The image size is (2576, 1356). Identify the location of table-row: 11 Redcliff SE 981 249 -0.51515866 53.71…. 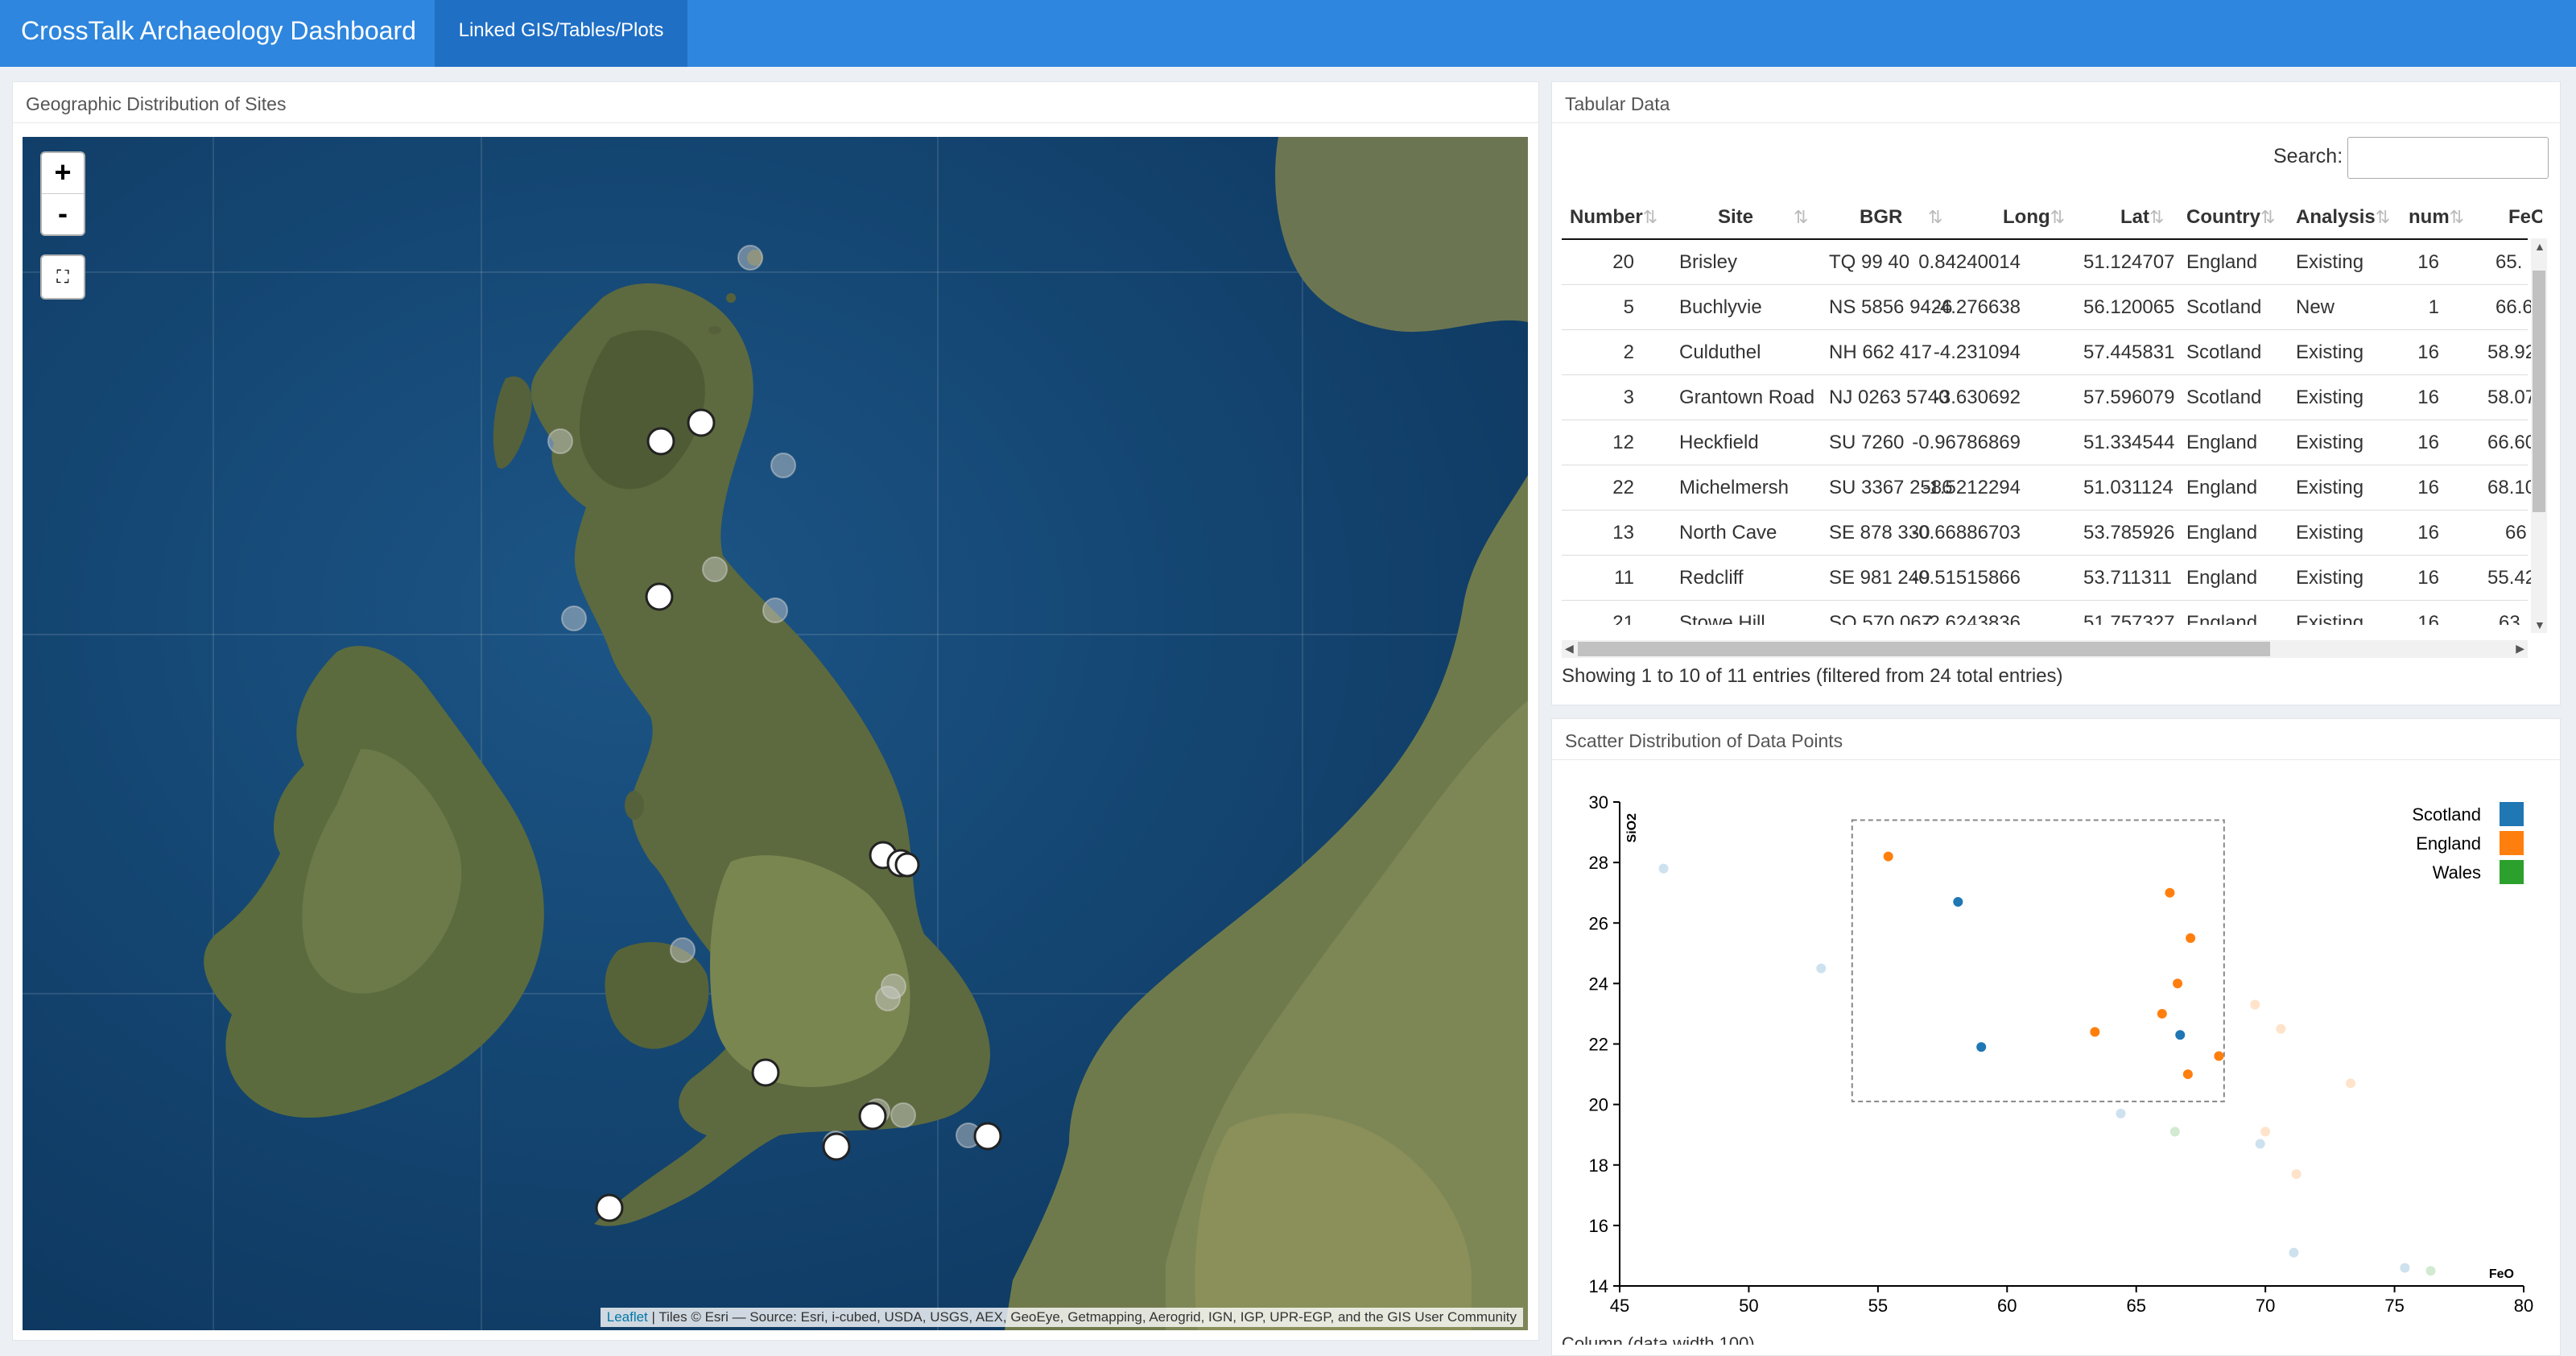
(2049, 578).